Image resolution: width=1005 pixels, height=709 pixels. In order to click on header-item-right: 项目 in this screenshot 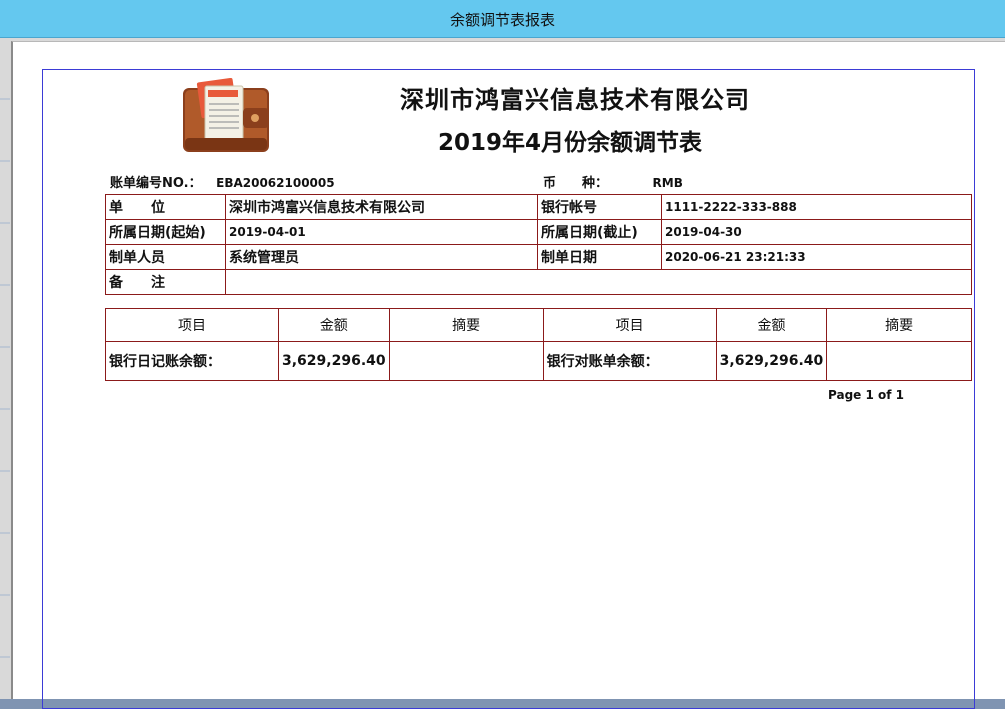, I will do `click(629, 325)`.